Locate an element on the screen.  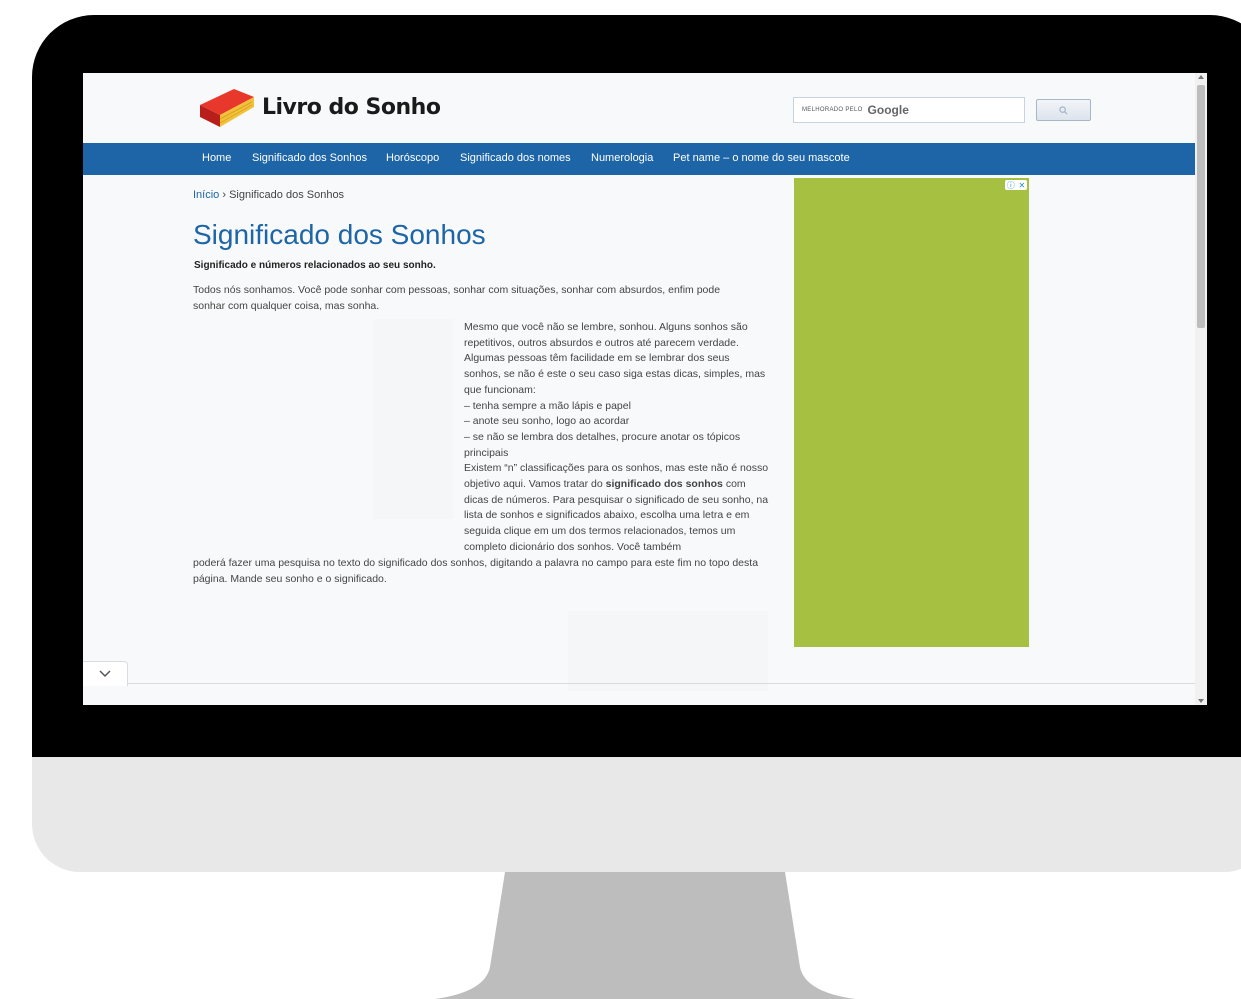
bottom-divider is located at coordinates (661, 683).